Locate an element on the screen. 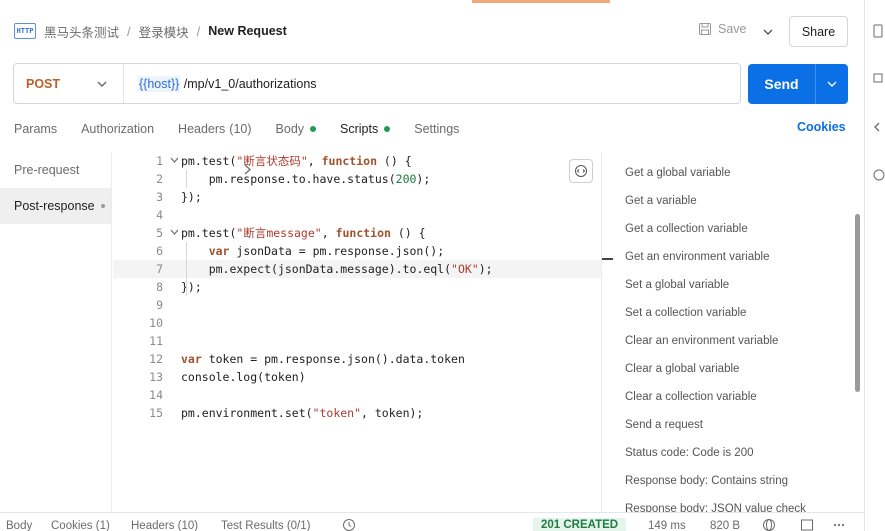  line-number: 3 is located at coordinates (159, 197).